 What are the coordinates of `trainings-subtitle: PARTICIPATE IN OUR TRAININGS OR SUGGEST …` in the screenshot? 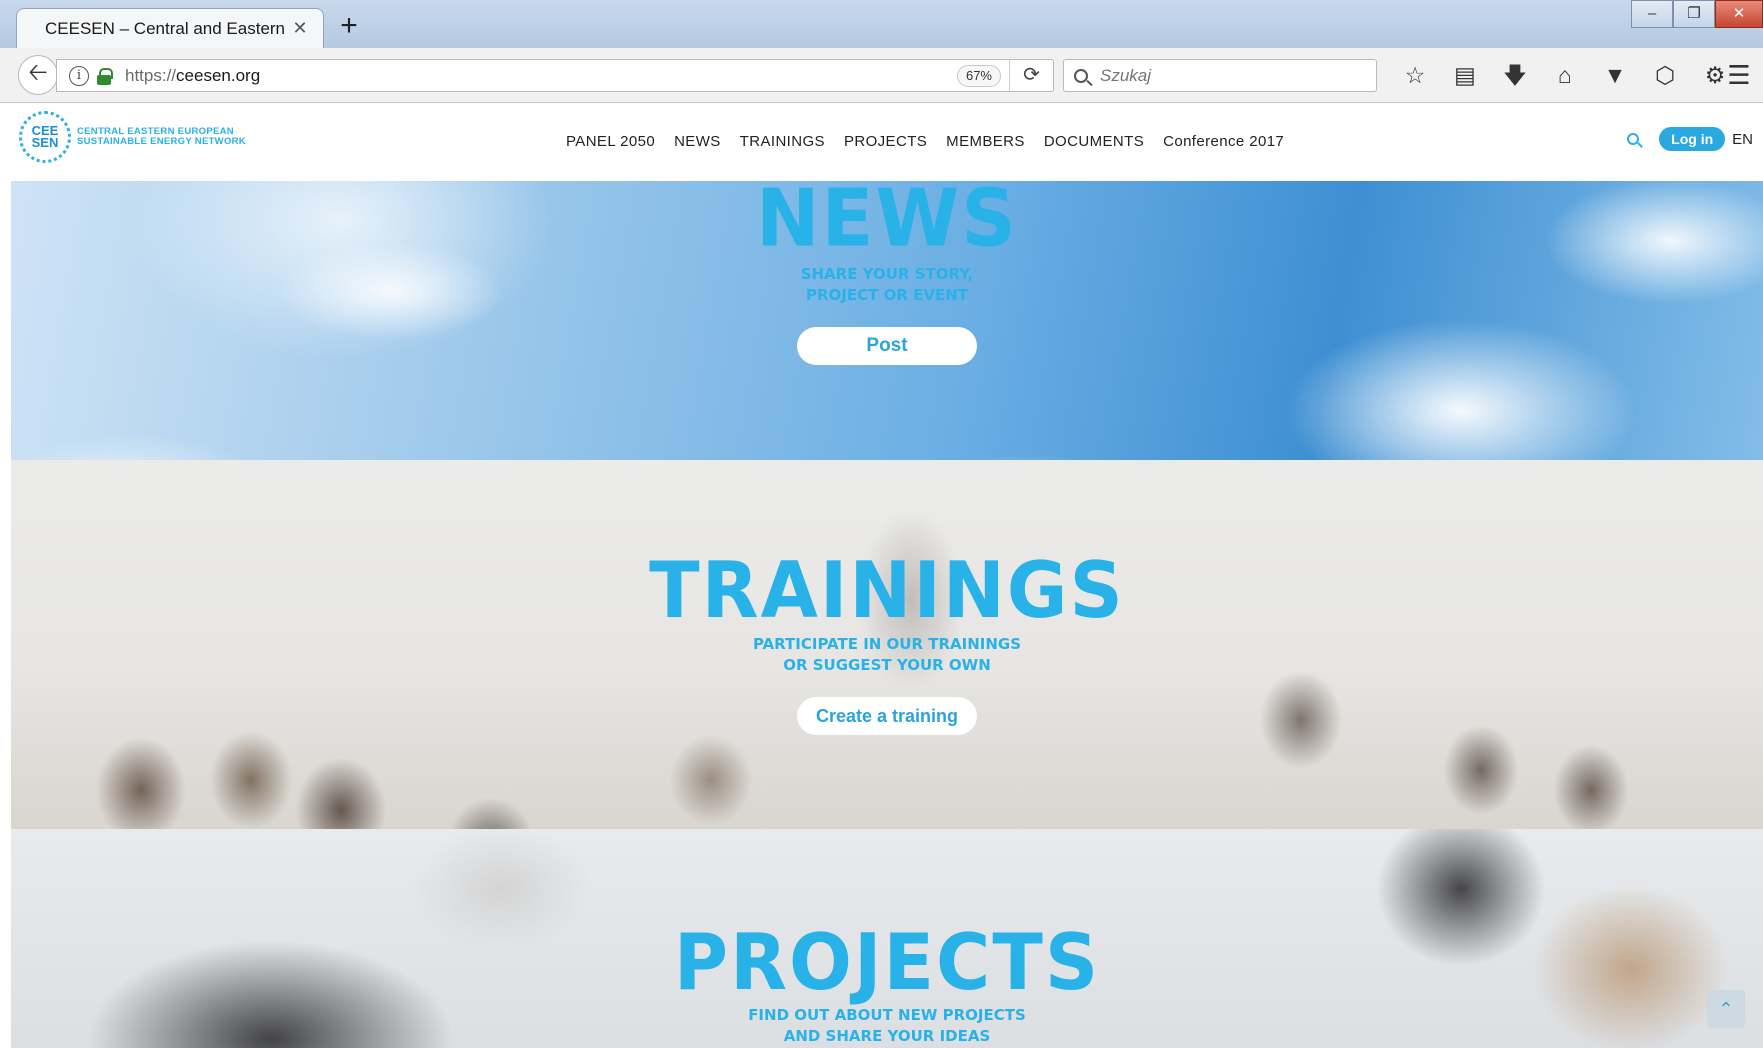 It's located at (887, 655).